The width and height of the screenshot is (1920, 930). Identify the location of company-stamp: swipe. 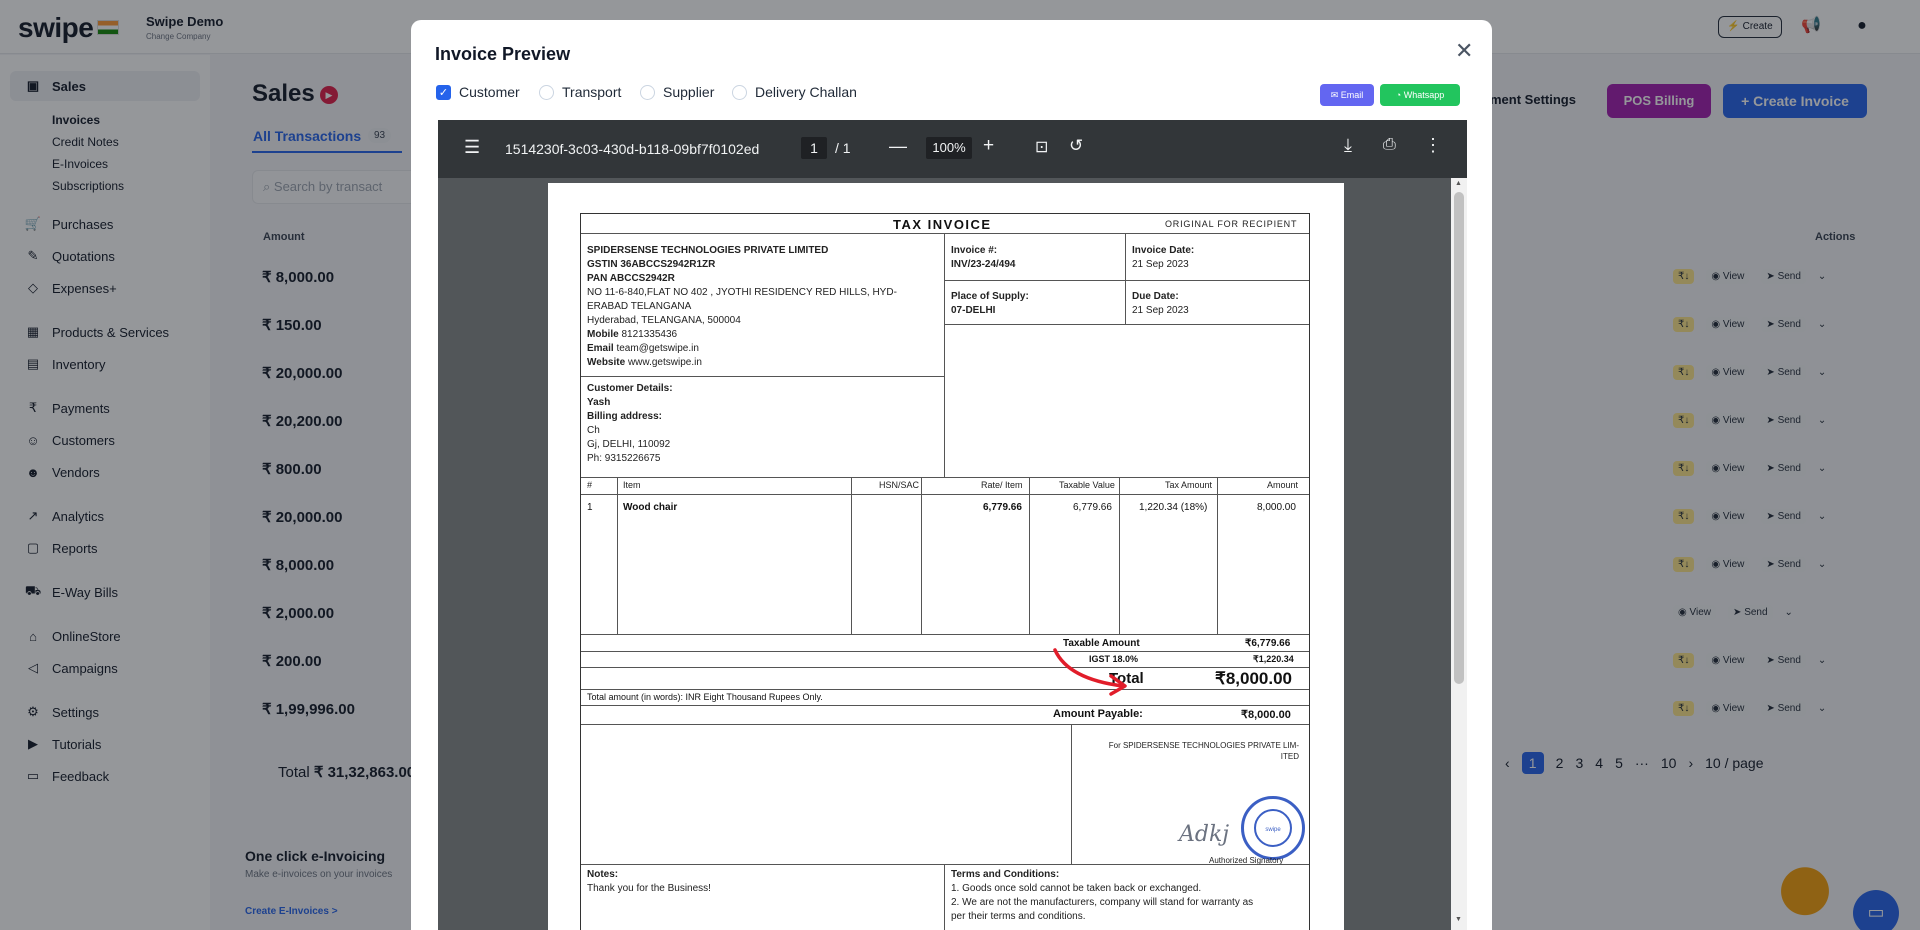
(1273, 828).